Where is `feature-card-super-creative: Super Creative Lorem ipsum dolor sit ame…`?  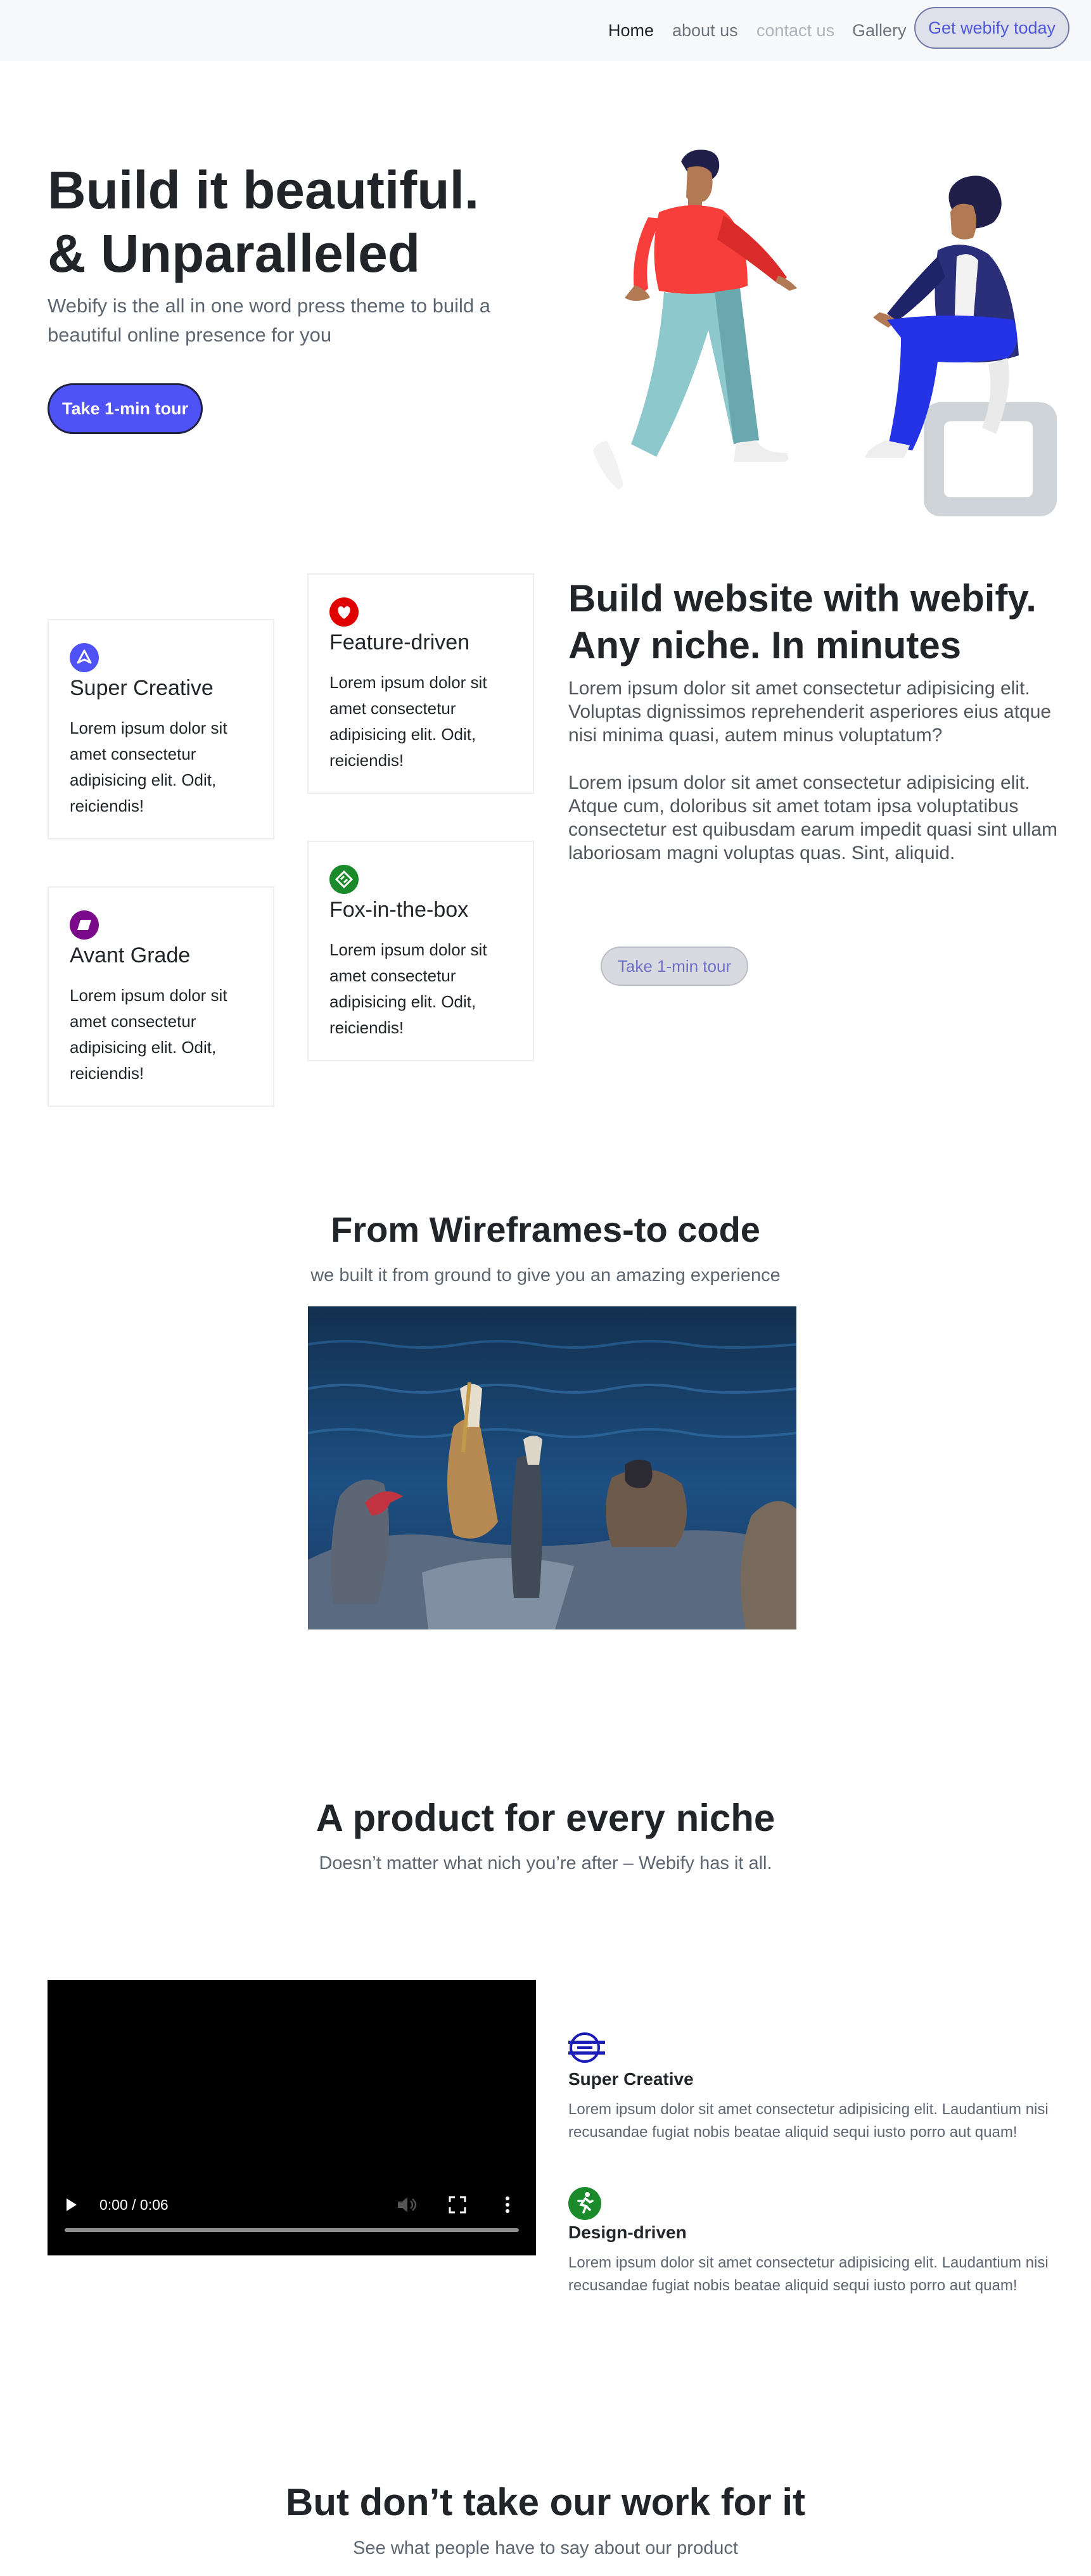
feature-card-super-creative: Super Creative Lorem ipsum dolor sit ame… is located at coordinates (161, 729).